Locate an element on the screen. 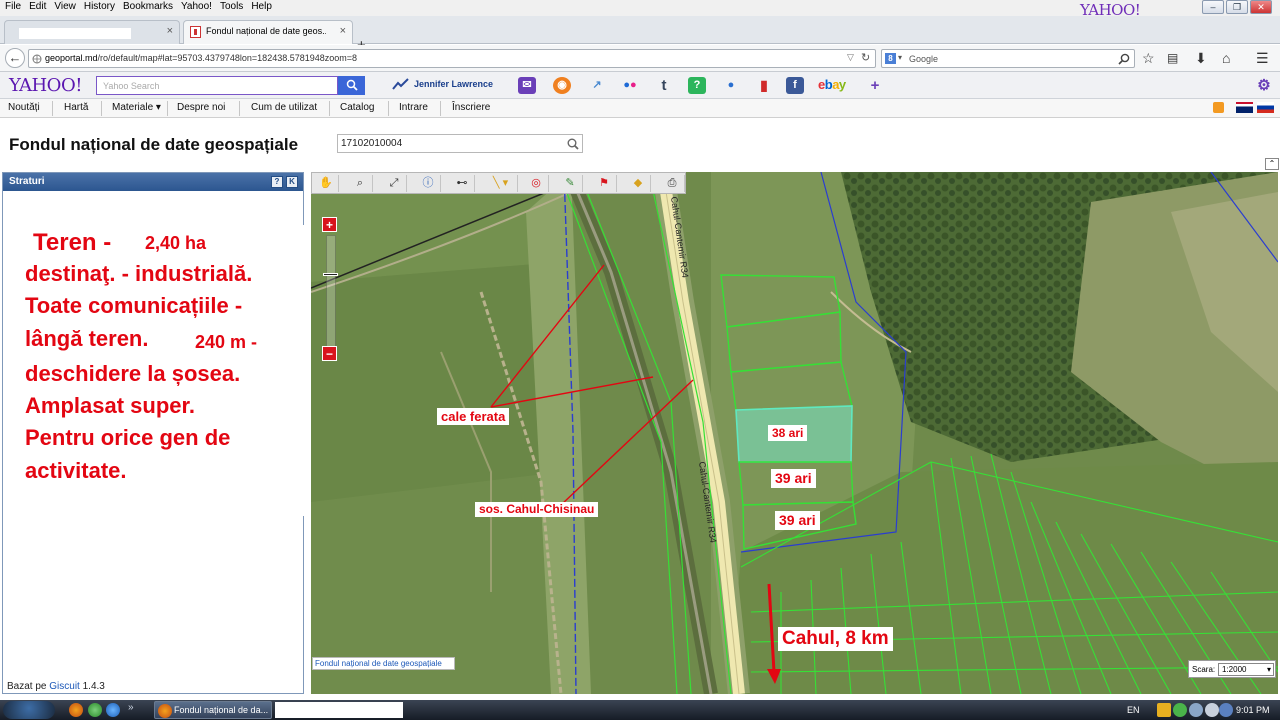 This screenshot has width=1280, height=720. add-icon: + is located at coordinates (875, 85).